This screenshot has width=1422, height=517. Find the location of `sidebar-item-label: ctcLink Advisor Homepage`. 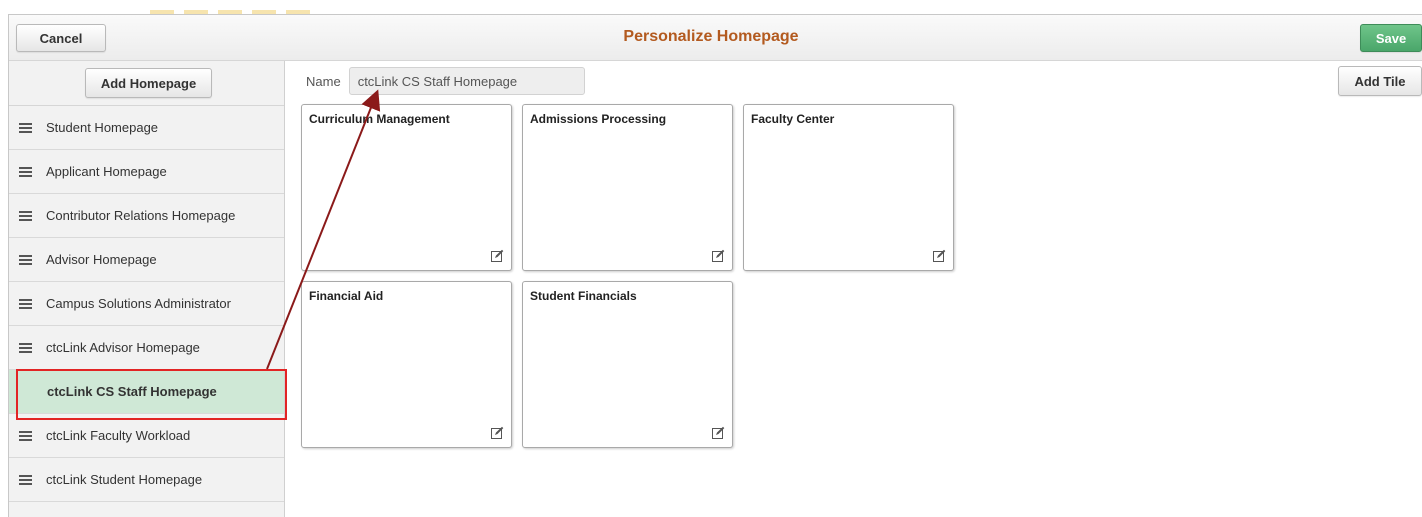

sidebar-item-label: ctcLink Advisor Homepage is located at coordinates (123, 347).